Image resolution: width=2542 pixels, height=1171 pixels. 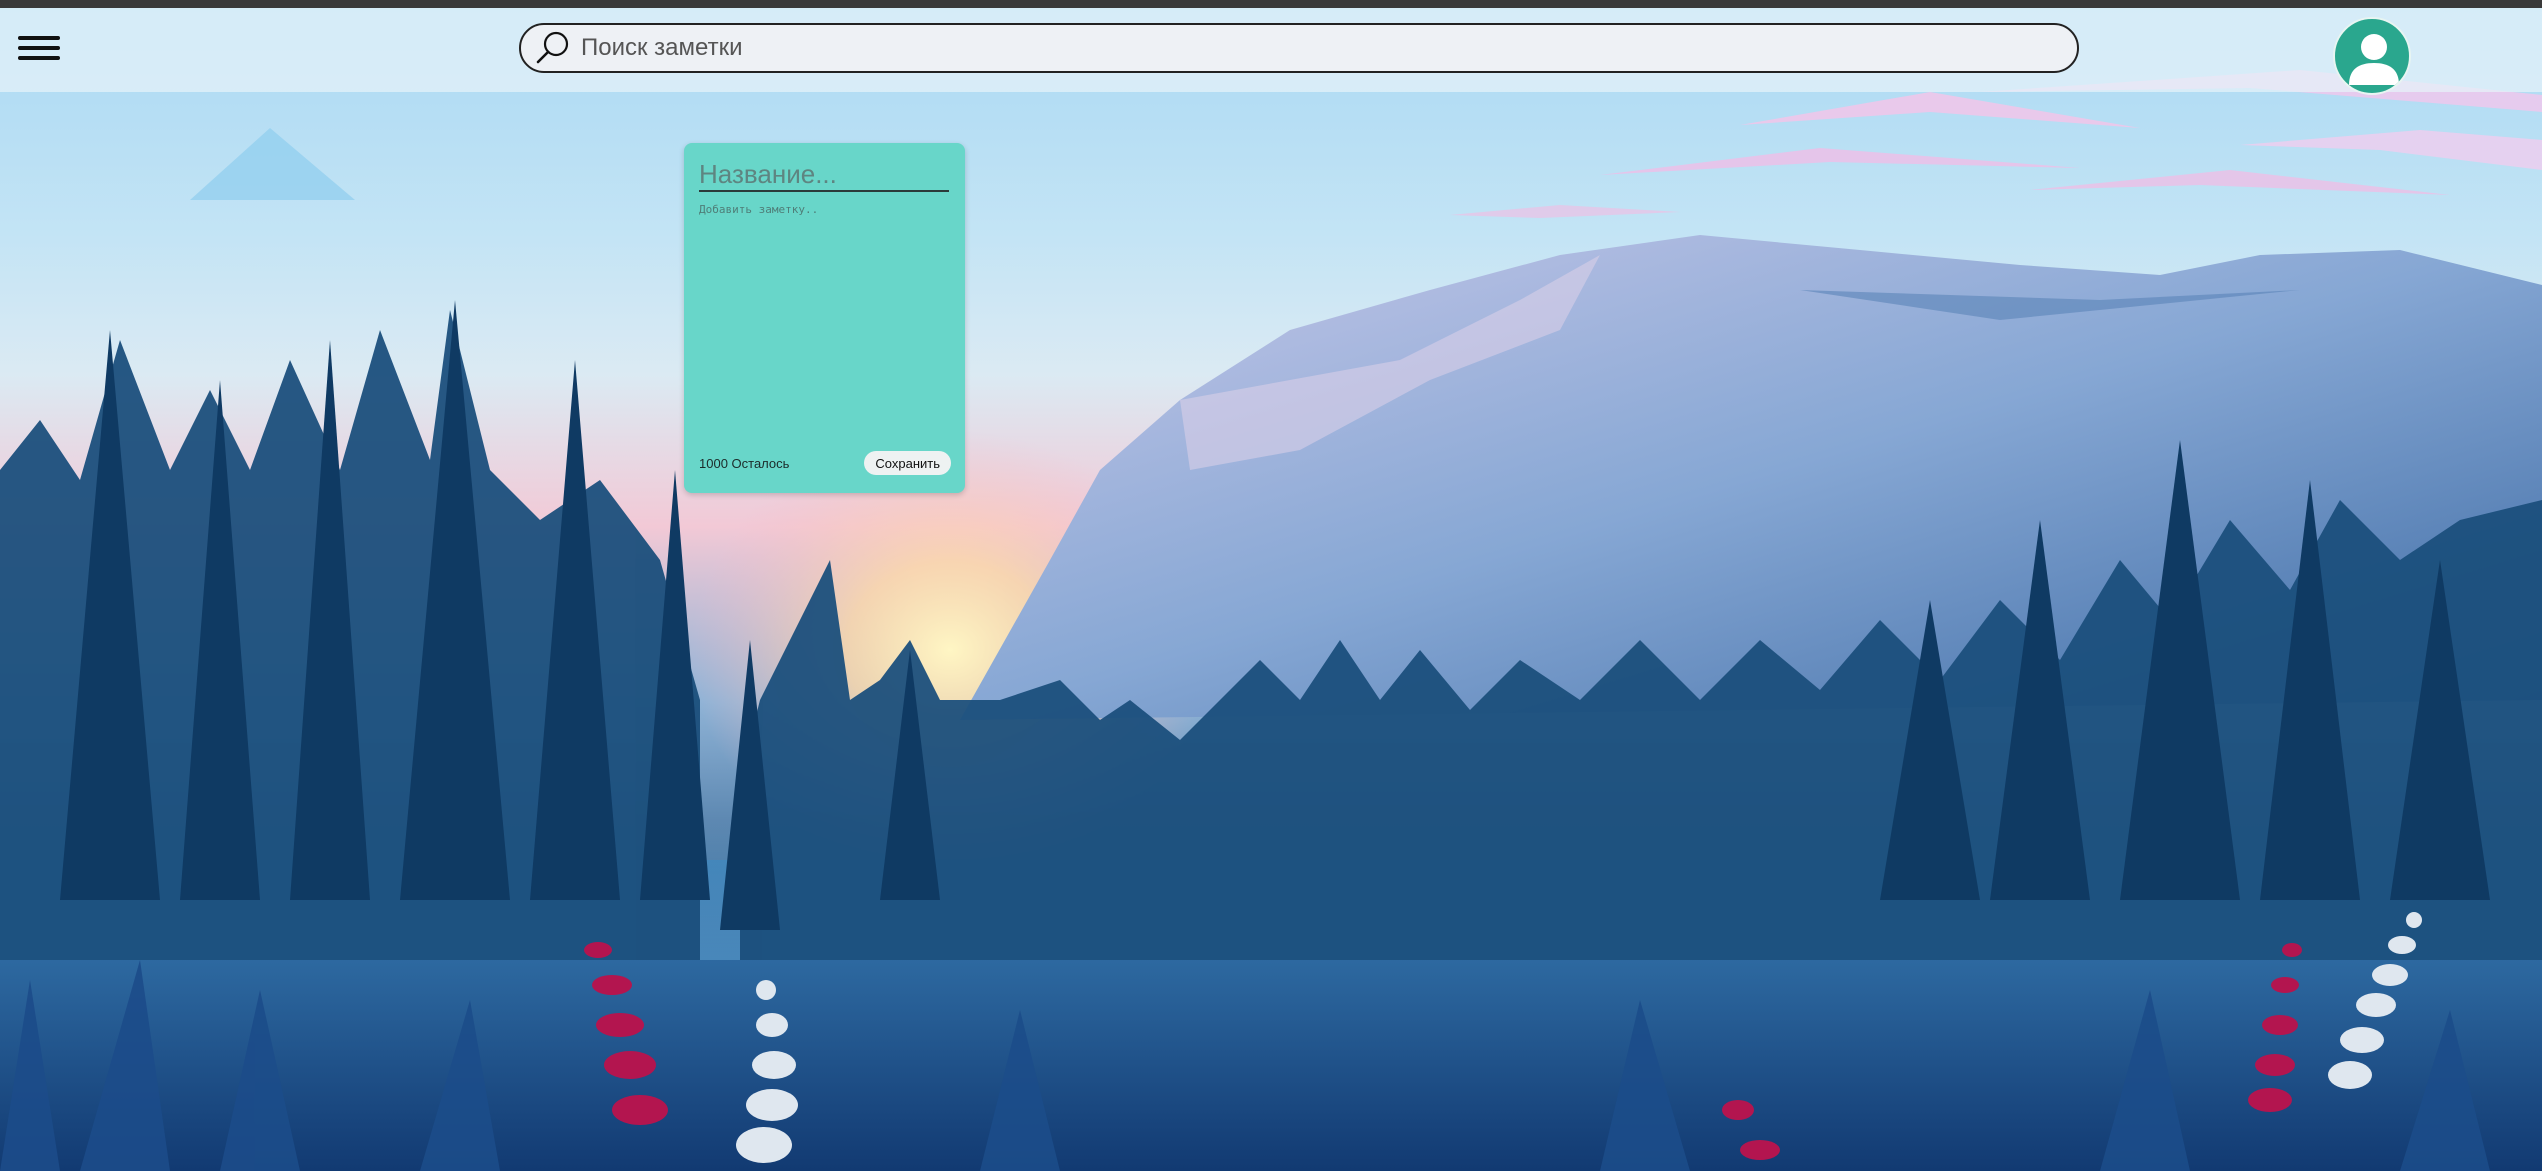 What do you see at coordinates (825, 463) in the screenshot?
I see `note-footer: 1000 Осталось Сохранить` at bounding box center [825, 463].